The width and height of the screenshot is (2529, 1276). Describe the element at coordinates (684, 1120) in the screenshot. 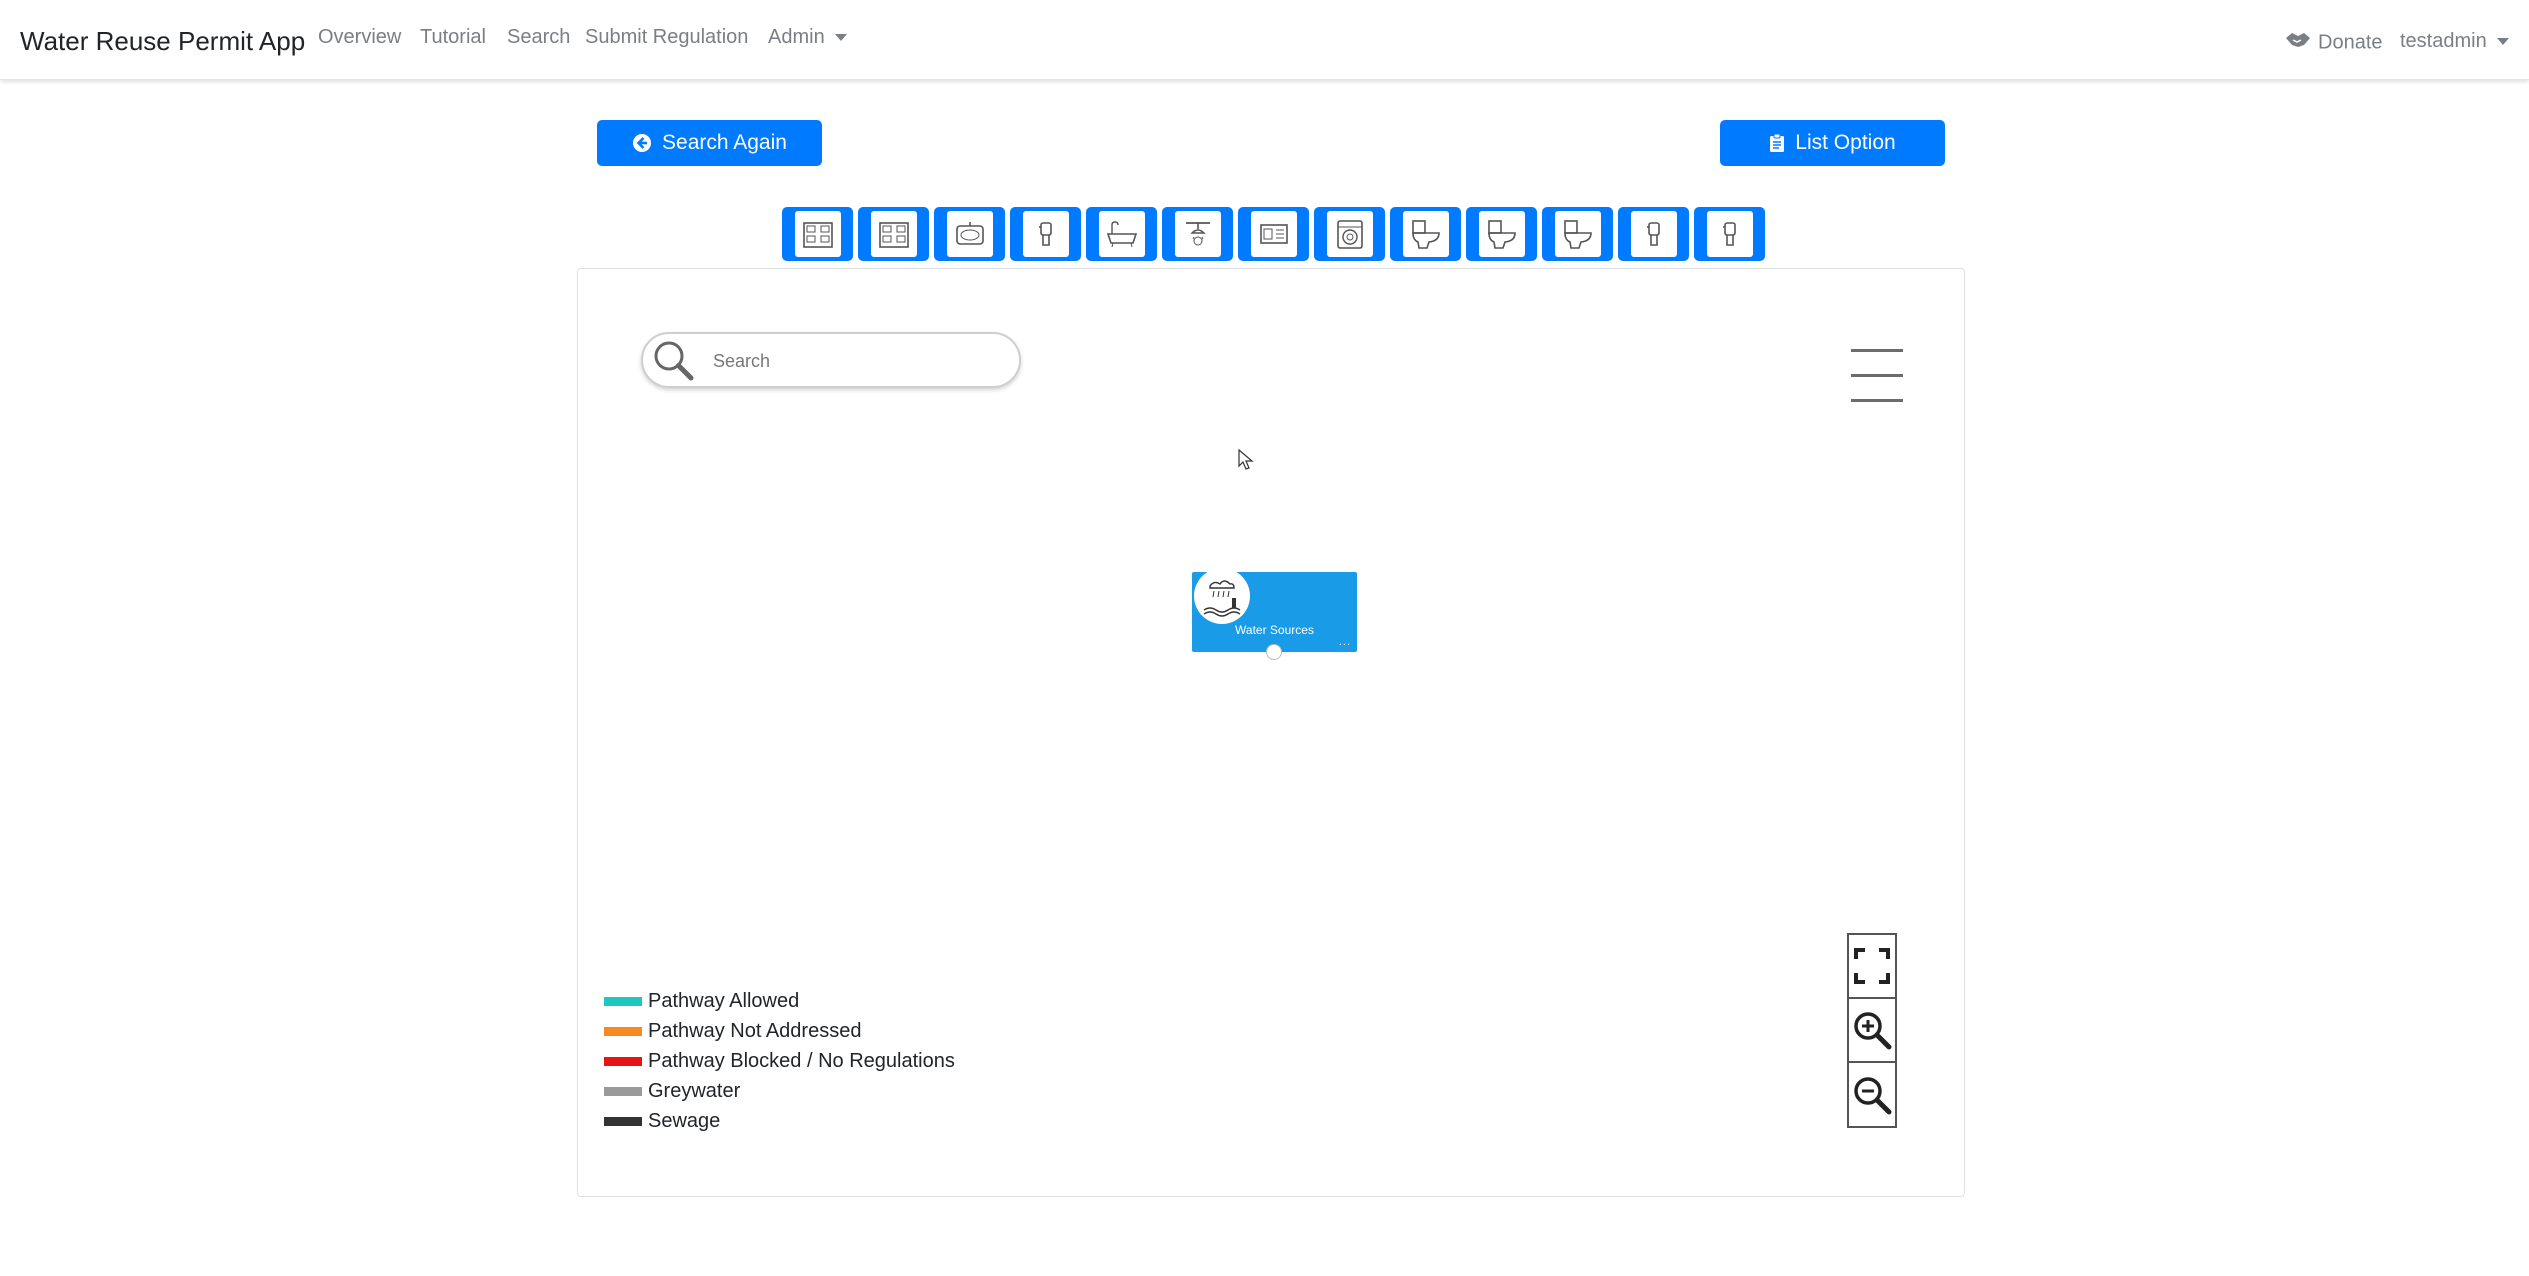

I see `legend-label: Sewage` at that location.